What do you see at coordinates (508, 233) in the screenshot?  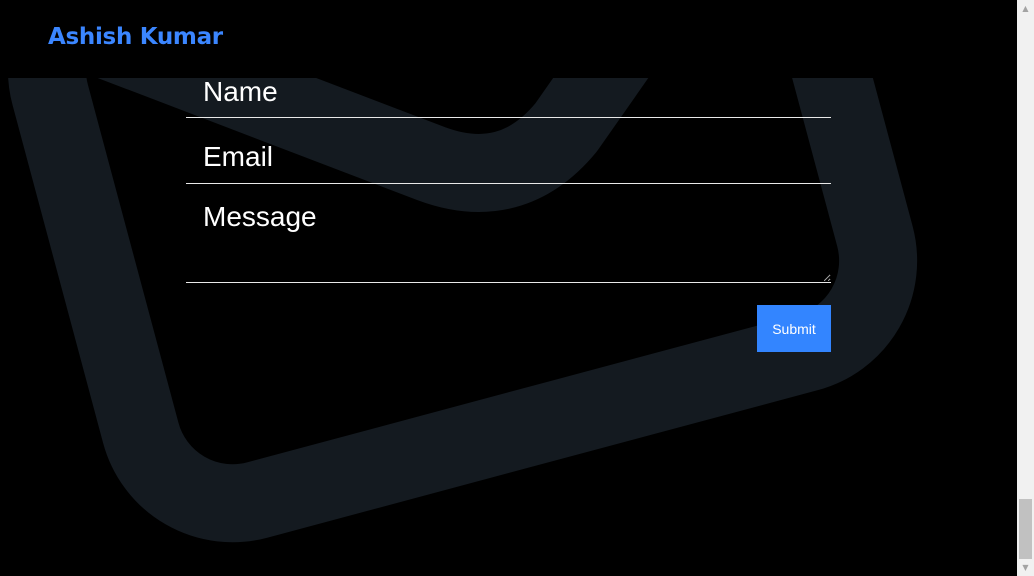 I see `message-textarea` at bounding box center [508, 233].